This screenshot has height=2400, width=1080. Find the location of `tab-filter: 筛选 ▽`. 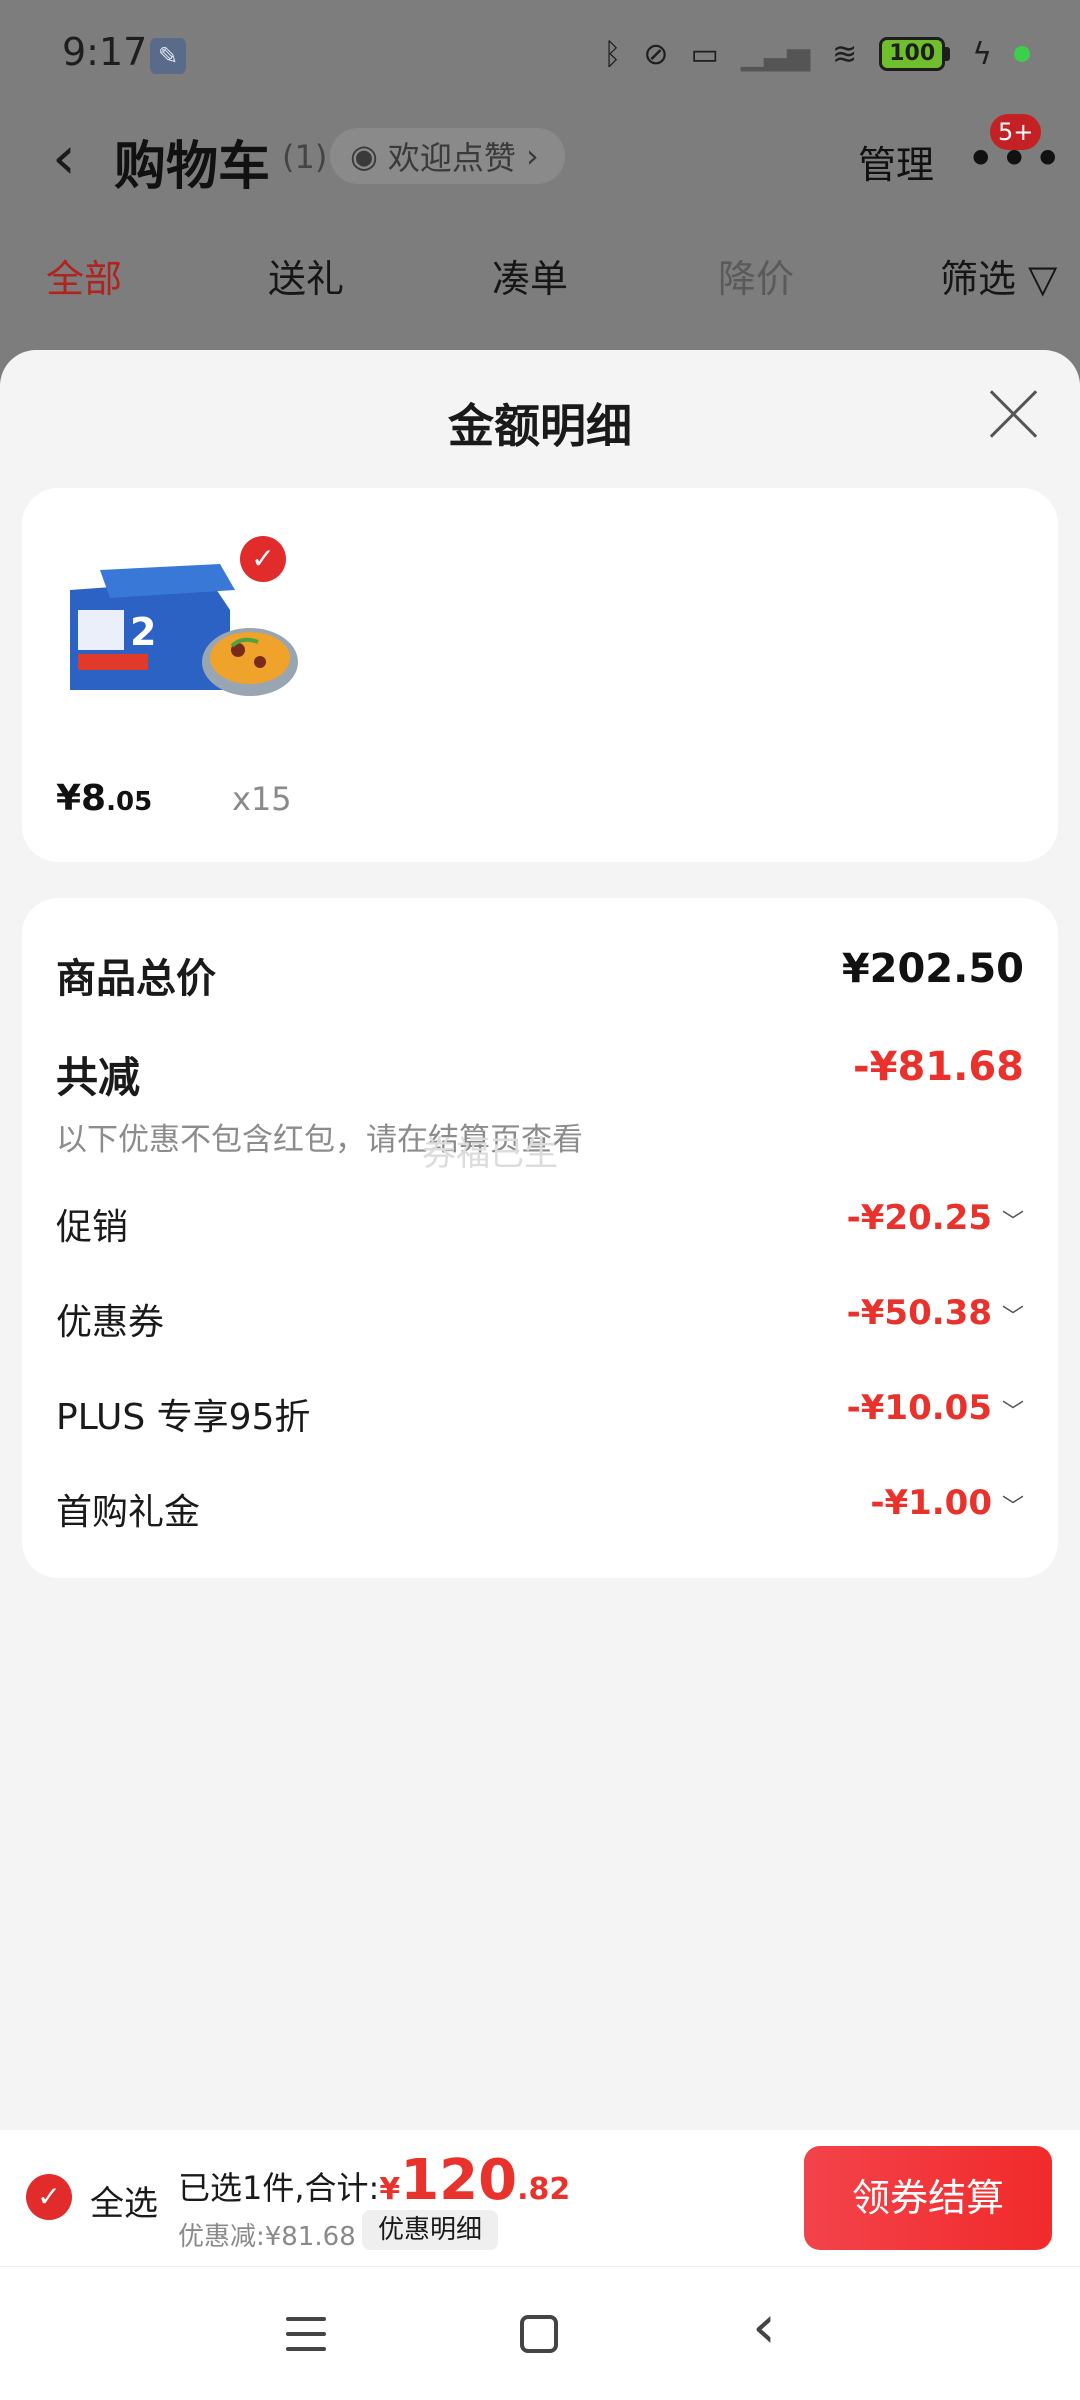

tab-filter: 筛选 ▽ is located at coordinates (998, 275).